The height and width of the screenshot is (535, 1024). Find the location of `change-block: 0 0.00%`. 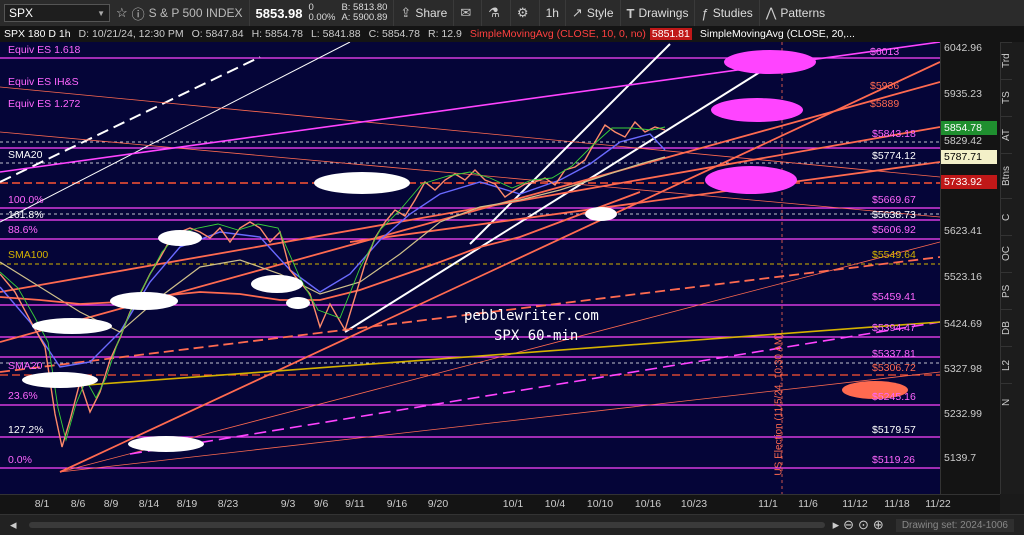

change-block: 0 0.00% is located at coordinates (322, 13).